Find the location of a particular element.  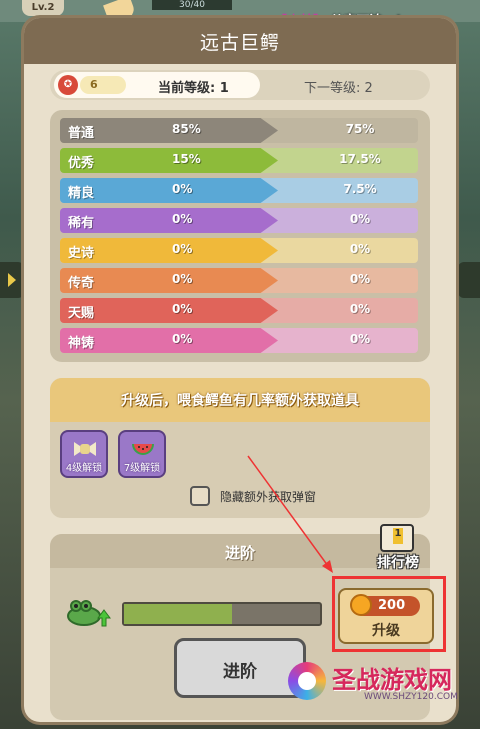

current-level-box: ✪ 6 当前等级: 1 is located at coordinates (157, 85).